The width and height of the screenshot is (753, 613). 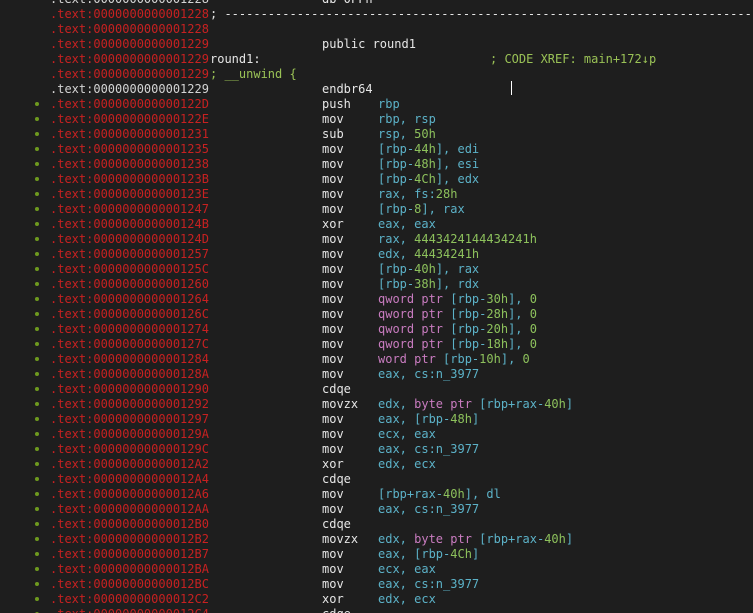 What do you see at coordinates (129, 329) in the screenshot?
I see `address-label: .text:0000000000001274` at bounding box center [129, 329].